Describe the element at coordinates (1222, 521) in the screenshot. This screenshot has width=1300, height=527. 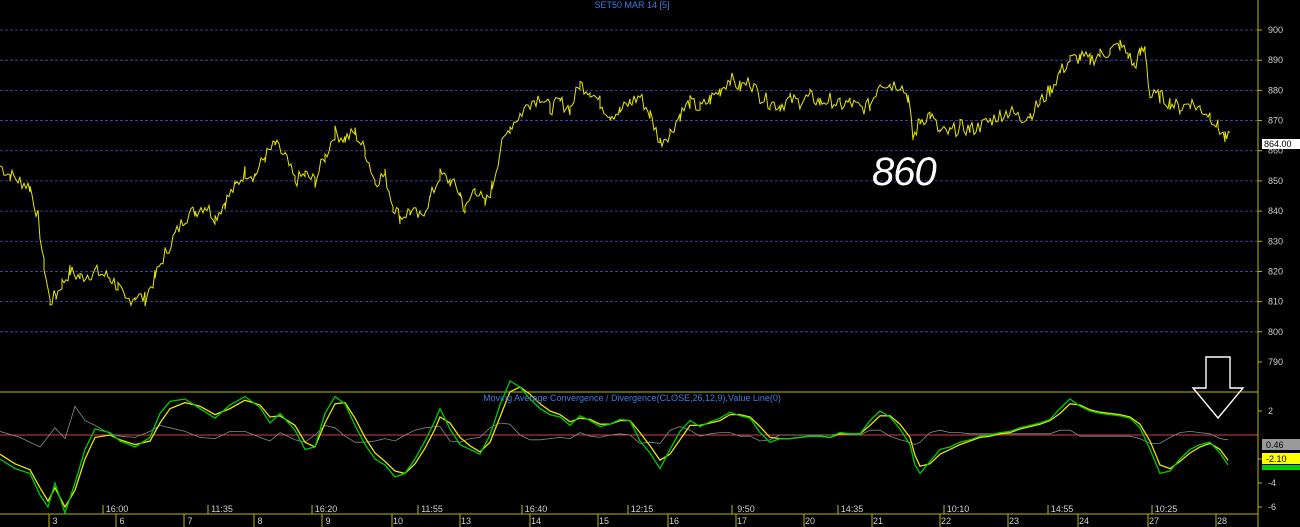
I see `x-tick-label: 28` at that location.